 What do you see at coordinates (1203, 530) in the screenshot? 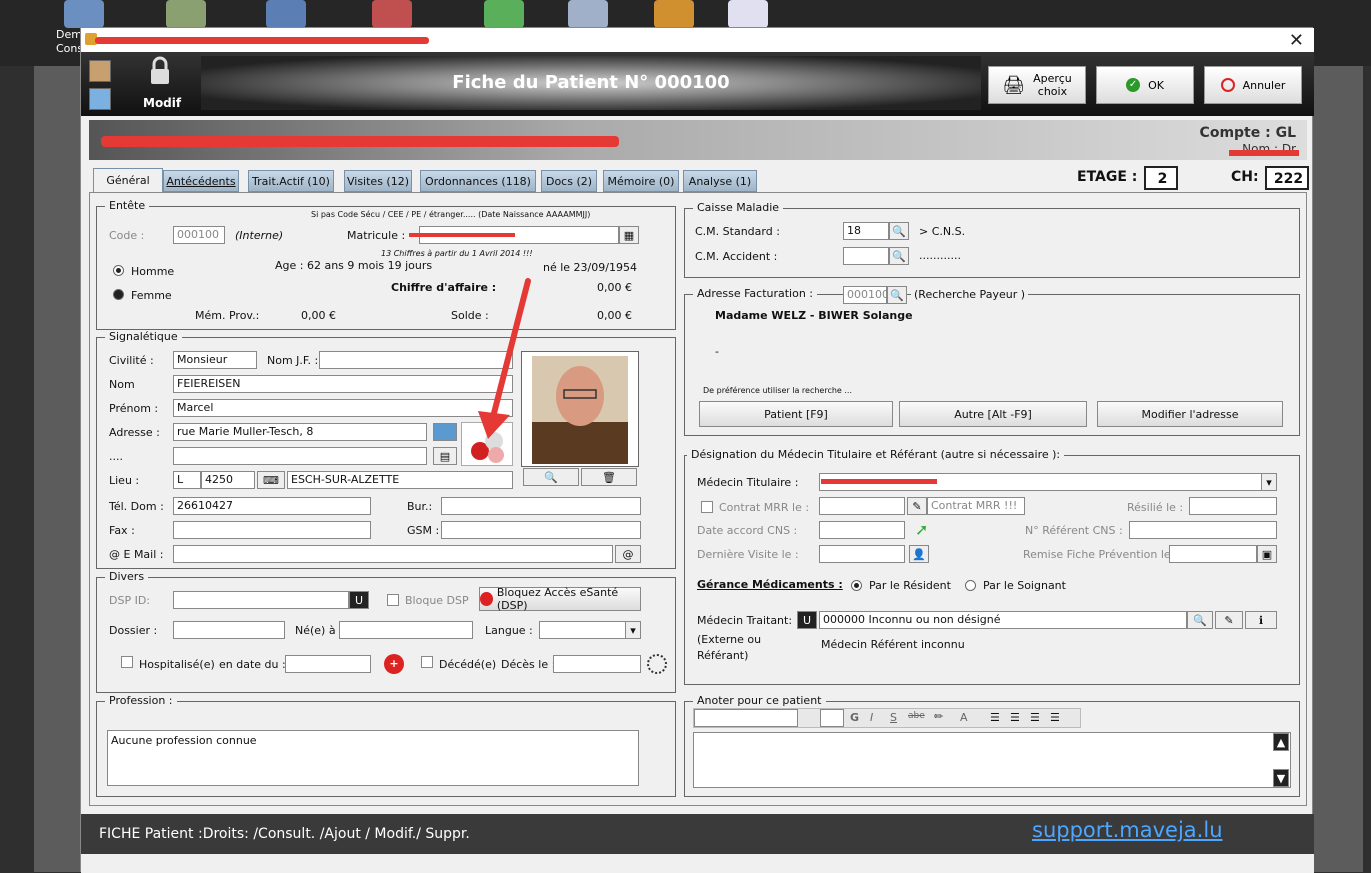
I see `ref-cns-field` at bounding box center [1203, 530].